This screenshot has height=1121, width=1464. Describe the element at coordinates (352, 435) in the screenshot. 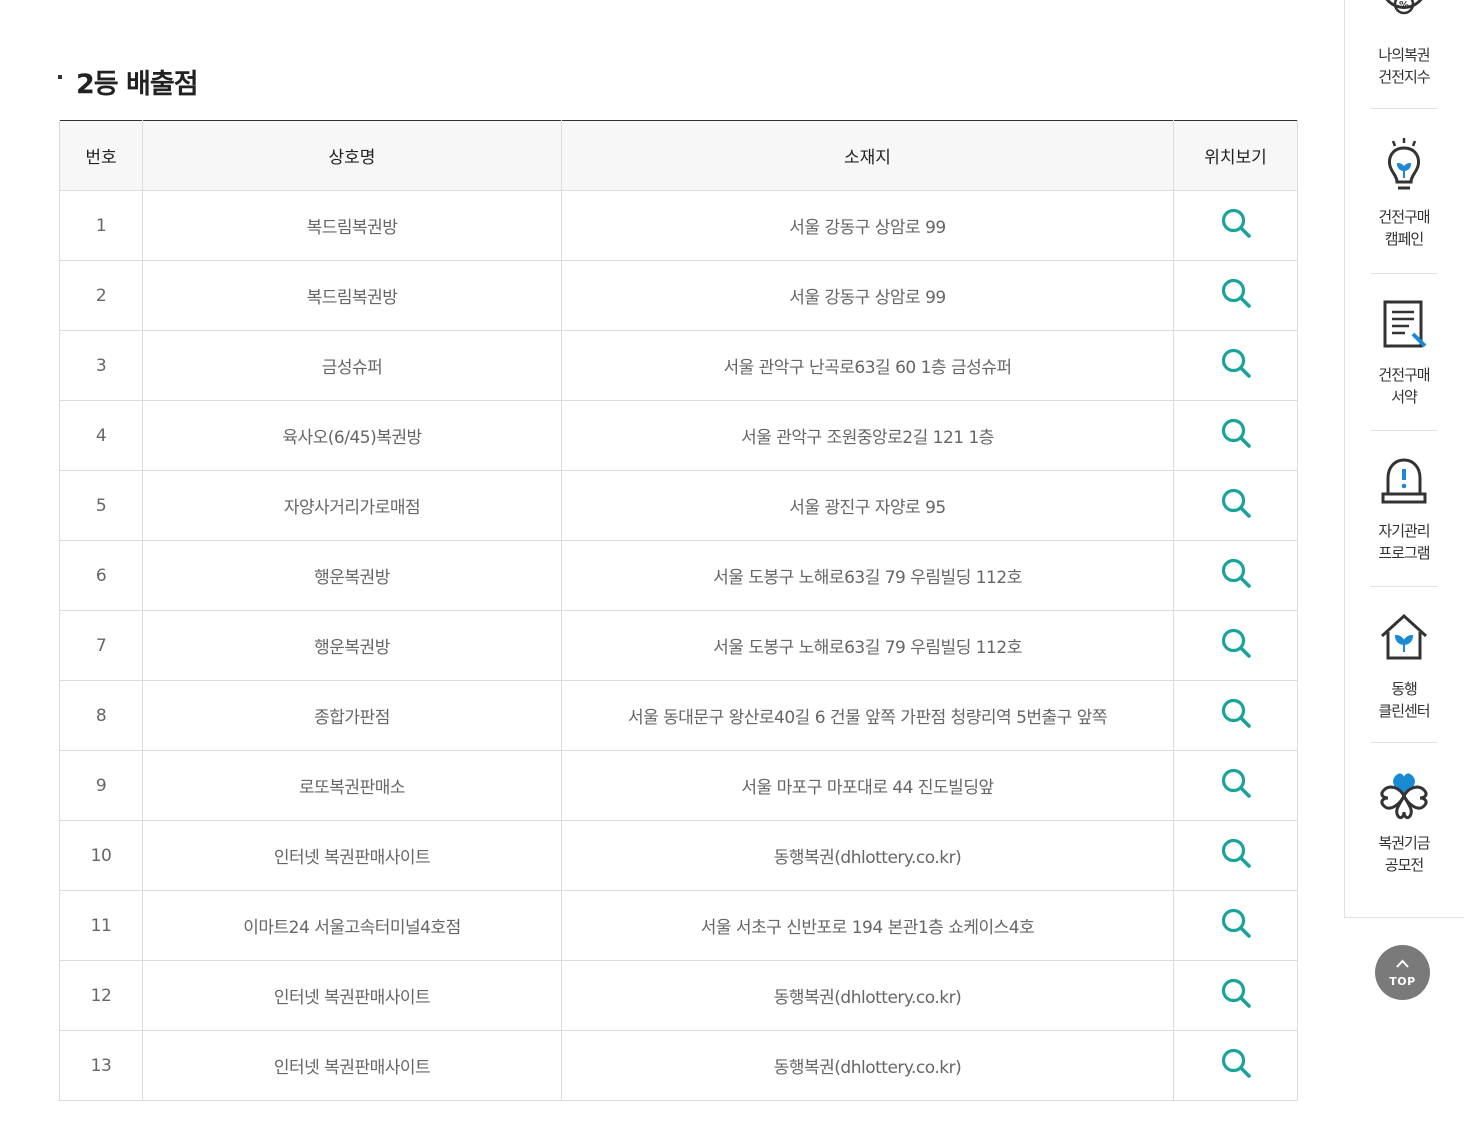

I see `cell-store-name: 육사오(6/45)복권방` at that location.